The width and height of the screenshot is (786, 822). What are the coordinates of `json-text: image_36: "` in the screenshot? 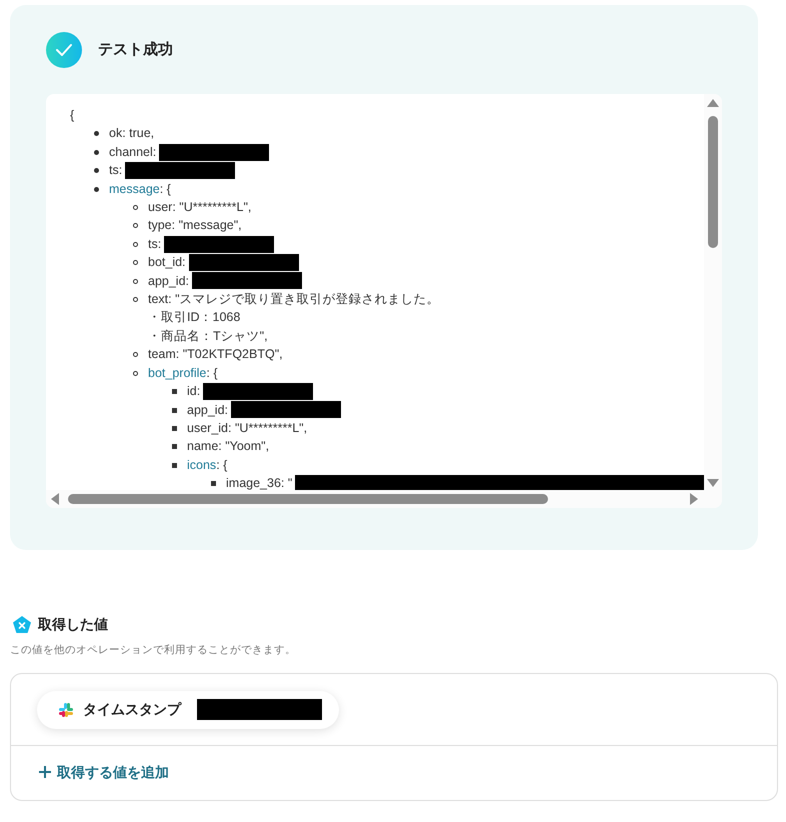 It's located at (259, 482).